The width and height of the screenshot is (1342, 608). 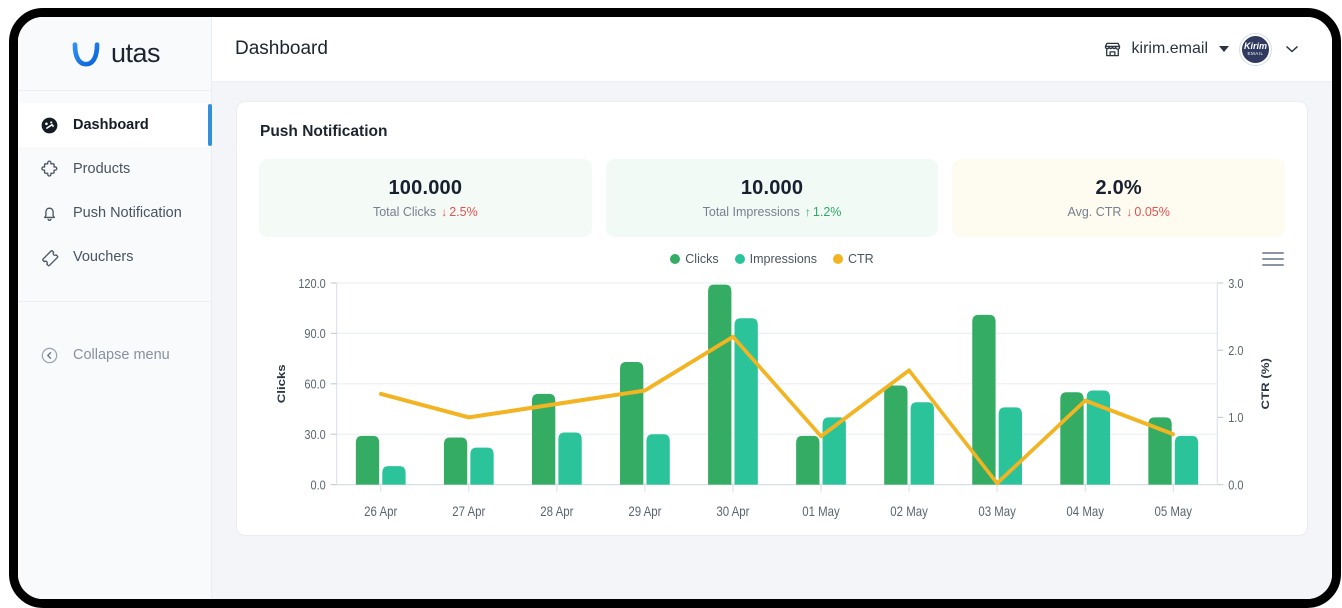 What do you see at coordinates (50, 257) in the screenshot?
I see `ticket-icon` at bounding box center [50, 257].